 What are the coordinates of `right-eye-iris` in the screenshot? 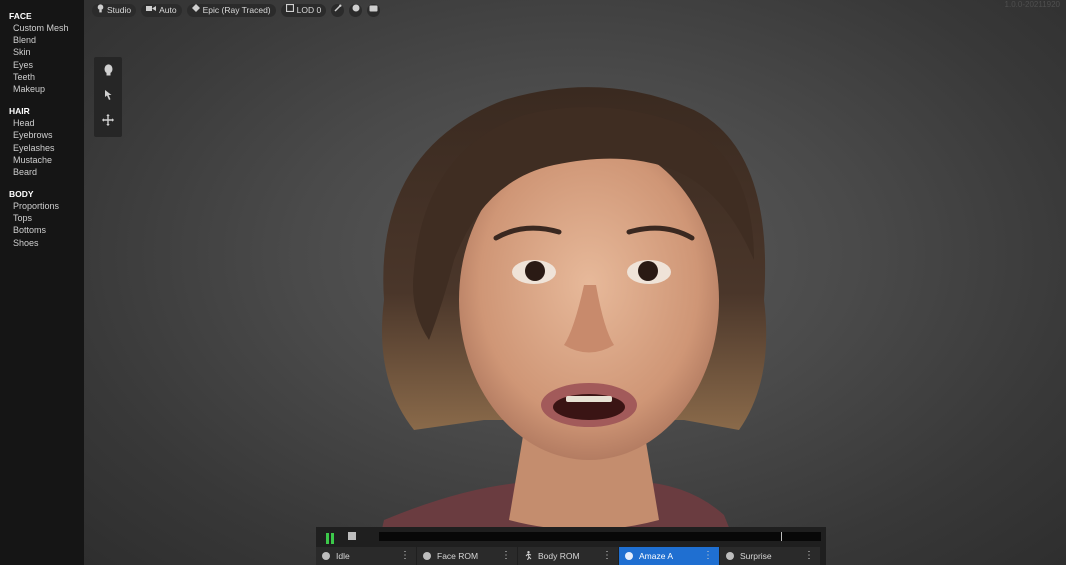 It's located at (648, 271).